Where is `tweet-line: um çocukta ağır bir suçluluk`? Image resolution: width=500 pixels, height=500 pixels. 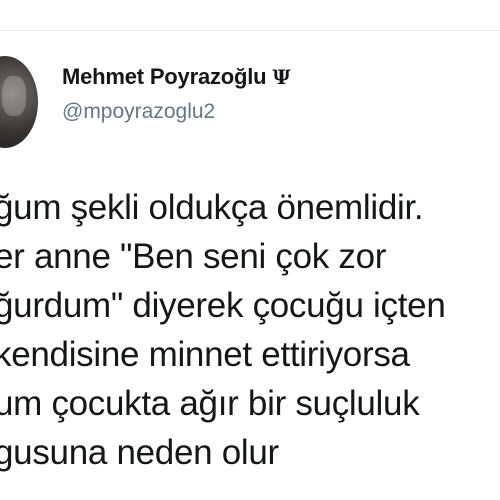
tweet-line: um çocukta ağır bir suçluluk is located at coordinates (210, 403).